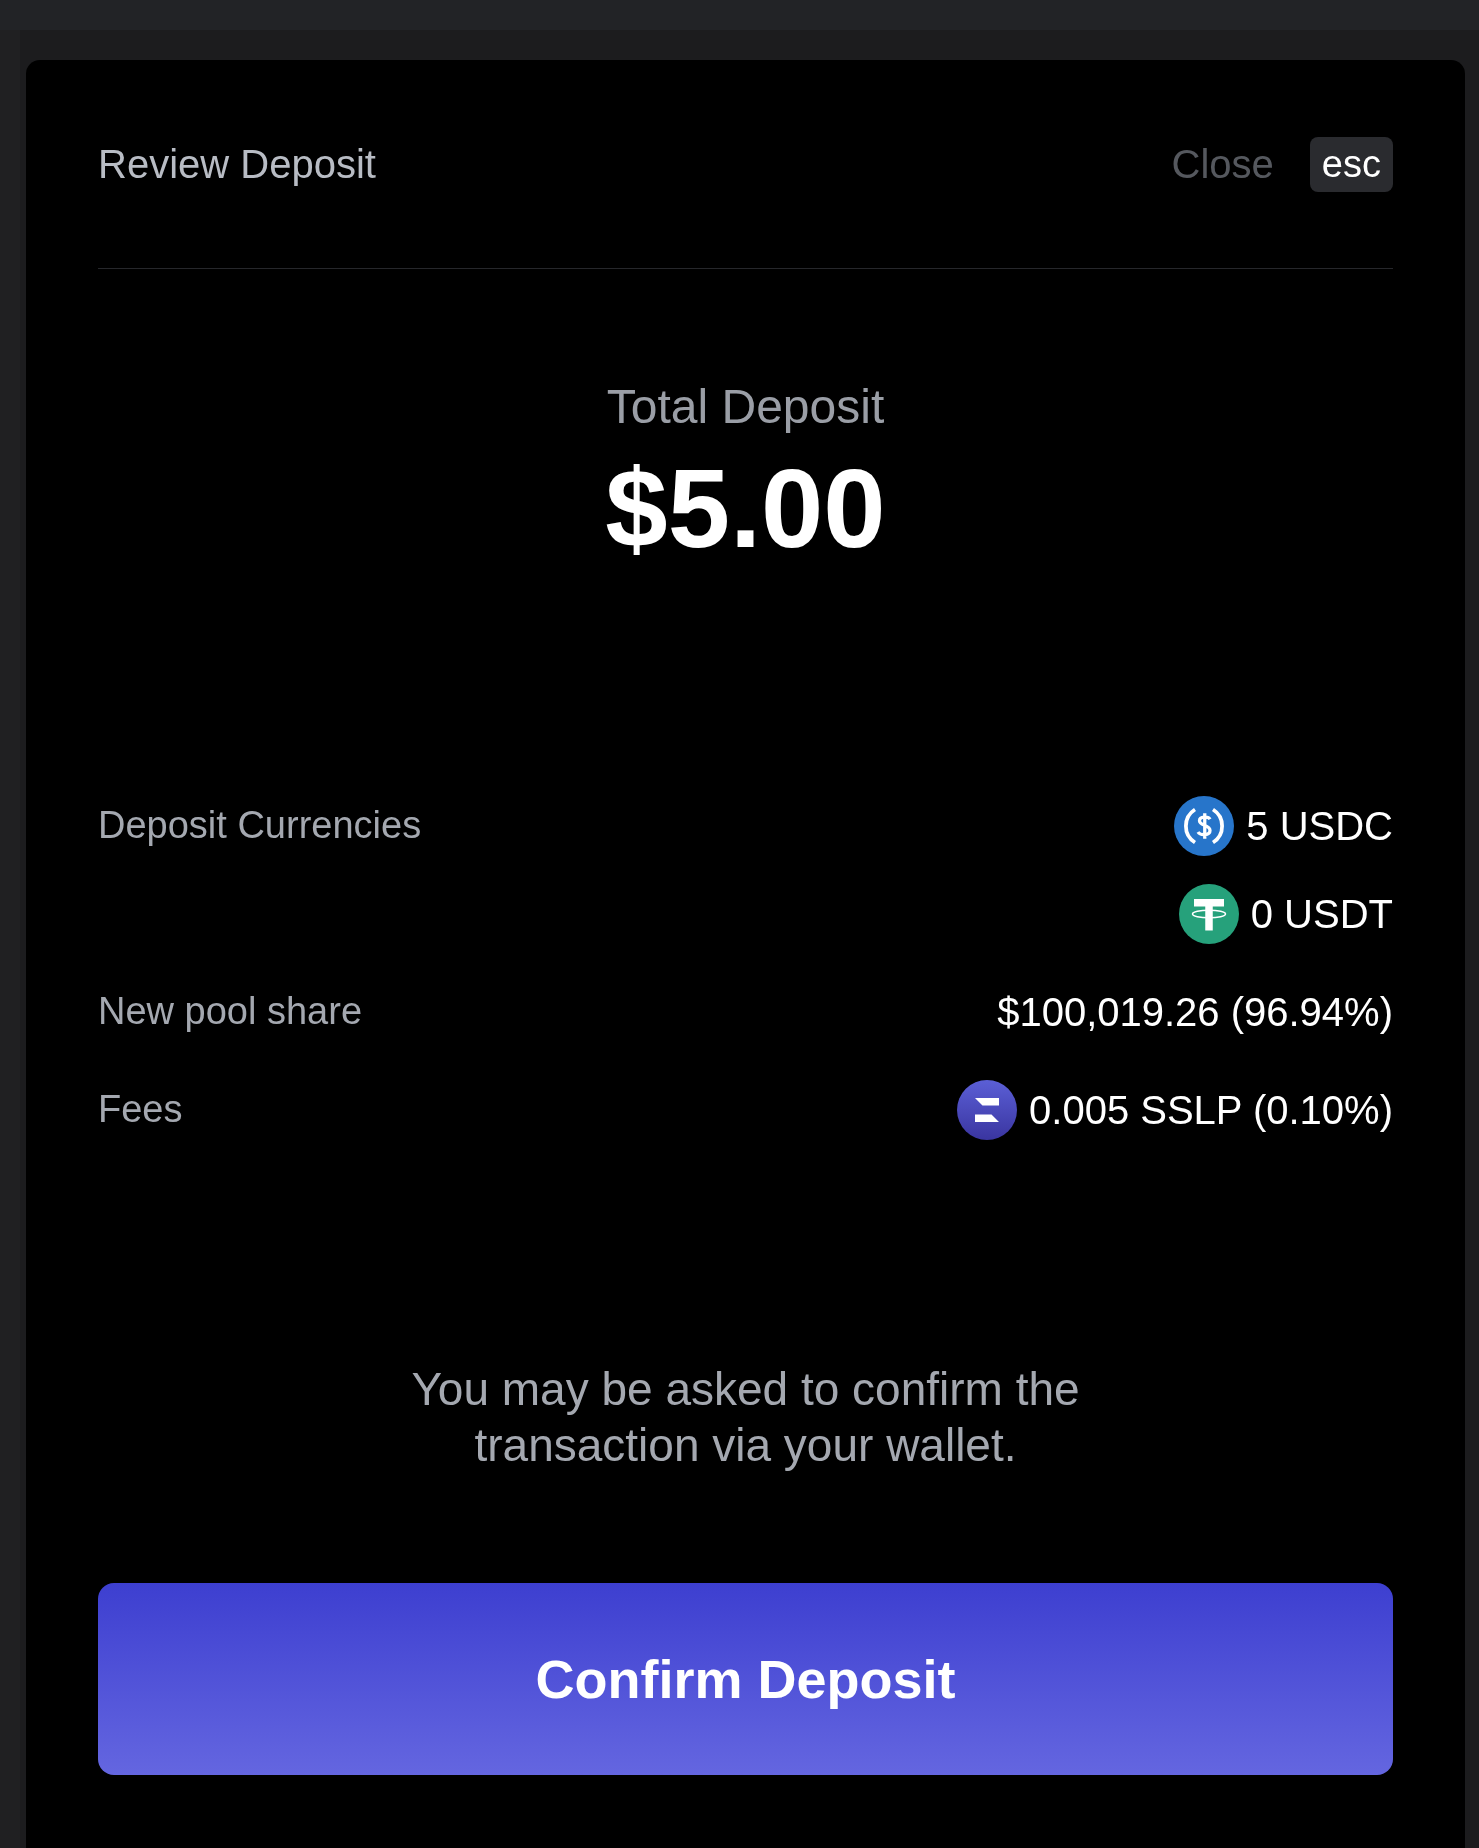 This screenshot has width=1479, height=1848. Describe the element at coordinates (260, 825) in the screenshot. I see `detail-label: Deposit Currencies` at that location.